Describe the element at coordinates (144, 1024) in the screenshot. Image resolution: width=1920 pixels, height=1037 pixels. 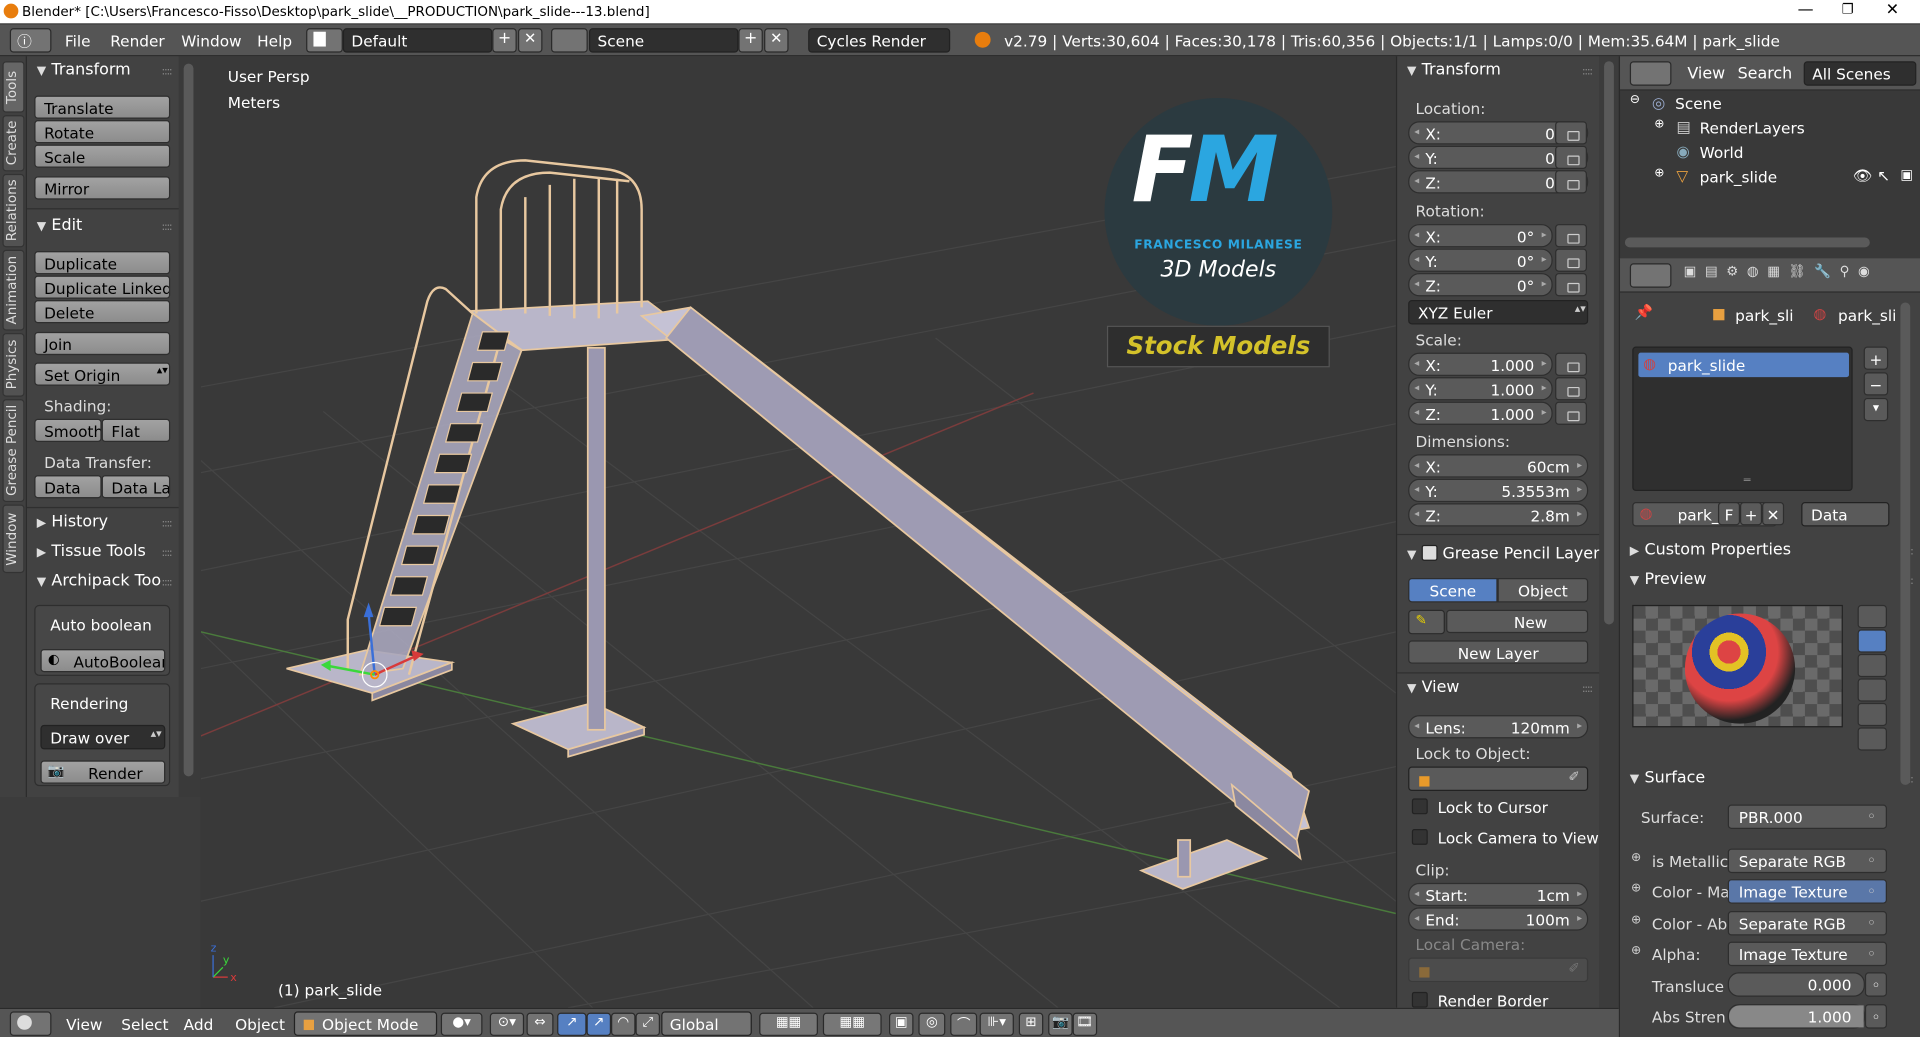
I see `viewport-menu-select: Select` at that location.